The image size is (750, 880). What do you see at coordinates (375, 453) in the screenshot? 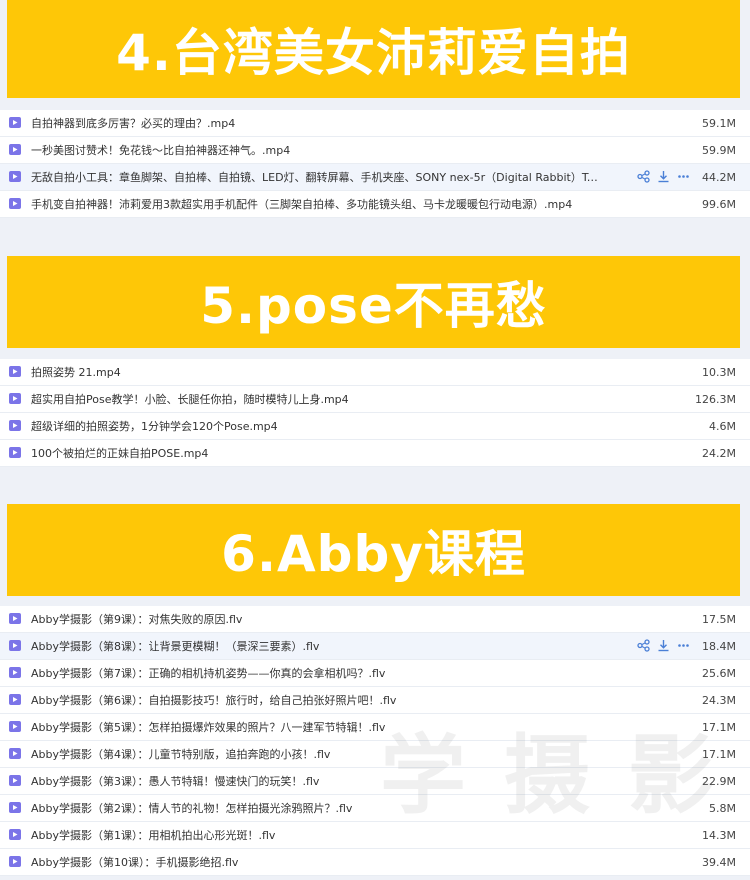
I see `file-row: 100个被拍烂的正妹自拍POSE.mp4 24.2M` at bounding box center [375, 453].